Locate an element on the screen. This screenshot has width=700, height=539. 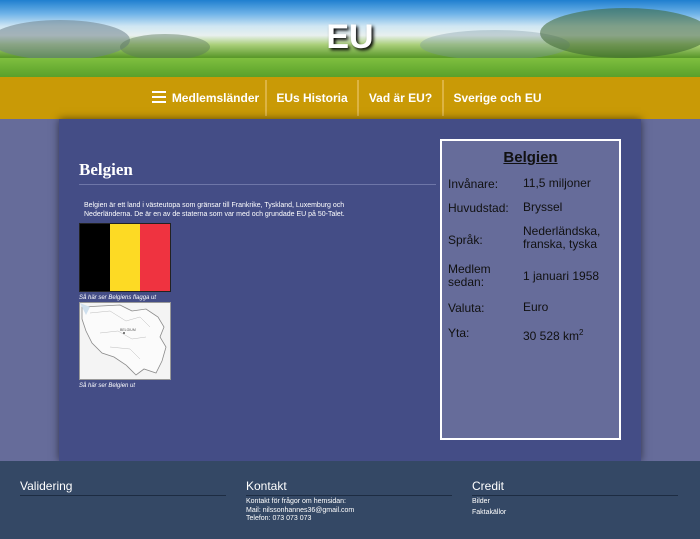
fact-label: Huvudstad: is located at coordinates (478, 208).